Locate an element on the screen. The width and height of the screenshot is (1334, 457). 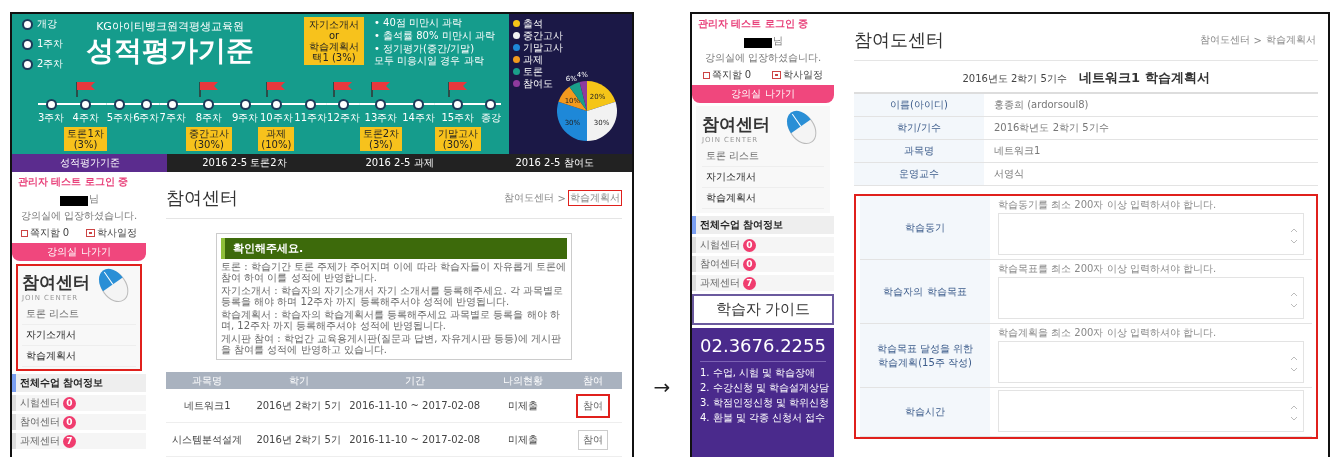
table-cell-text: 네트워크1 is located at coordinates (207, 405).